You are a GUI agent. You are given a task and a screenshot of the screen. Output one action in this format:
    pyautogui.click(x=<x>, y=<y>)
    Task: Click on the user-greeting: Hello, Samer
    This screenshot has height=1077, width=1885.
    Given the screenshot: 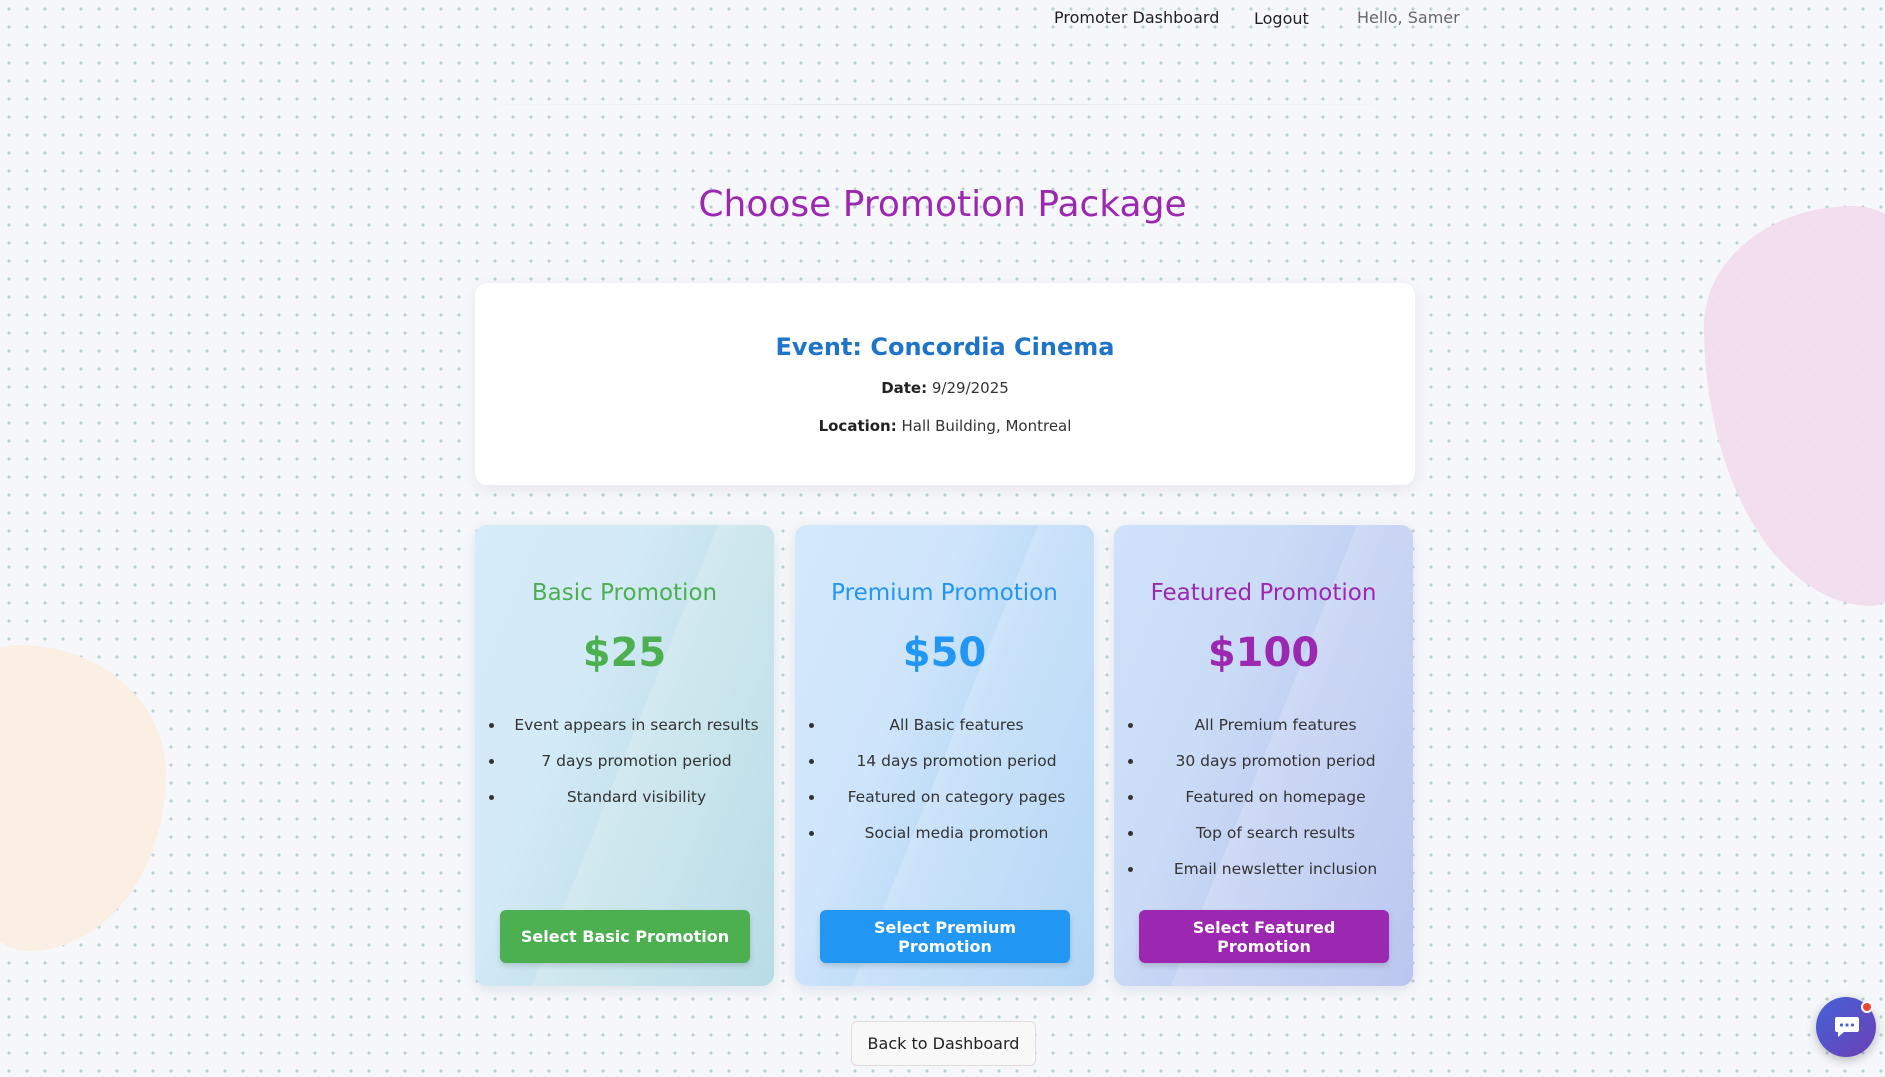 What is the action you would take?
    pyautogui.click(x=1408, y=17)
    